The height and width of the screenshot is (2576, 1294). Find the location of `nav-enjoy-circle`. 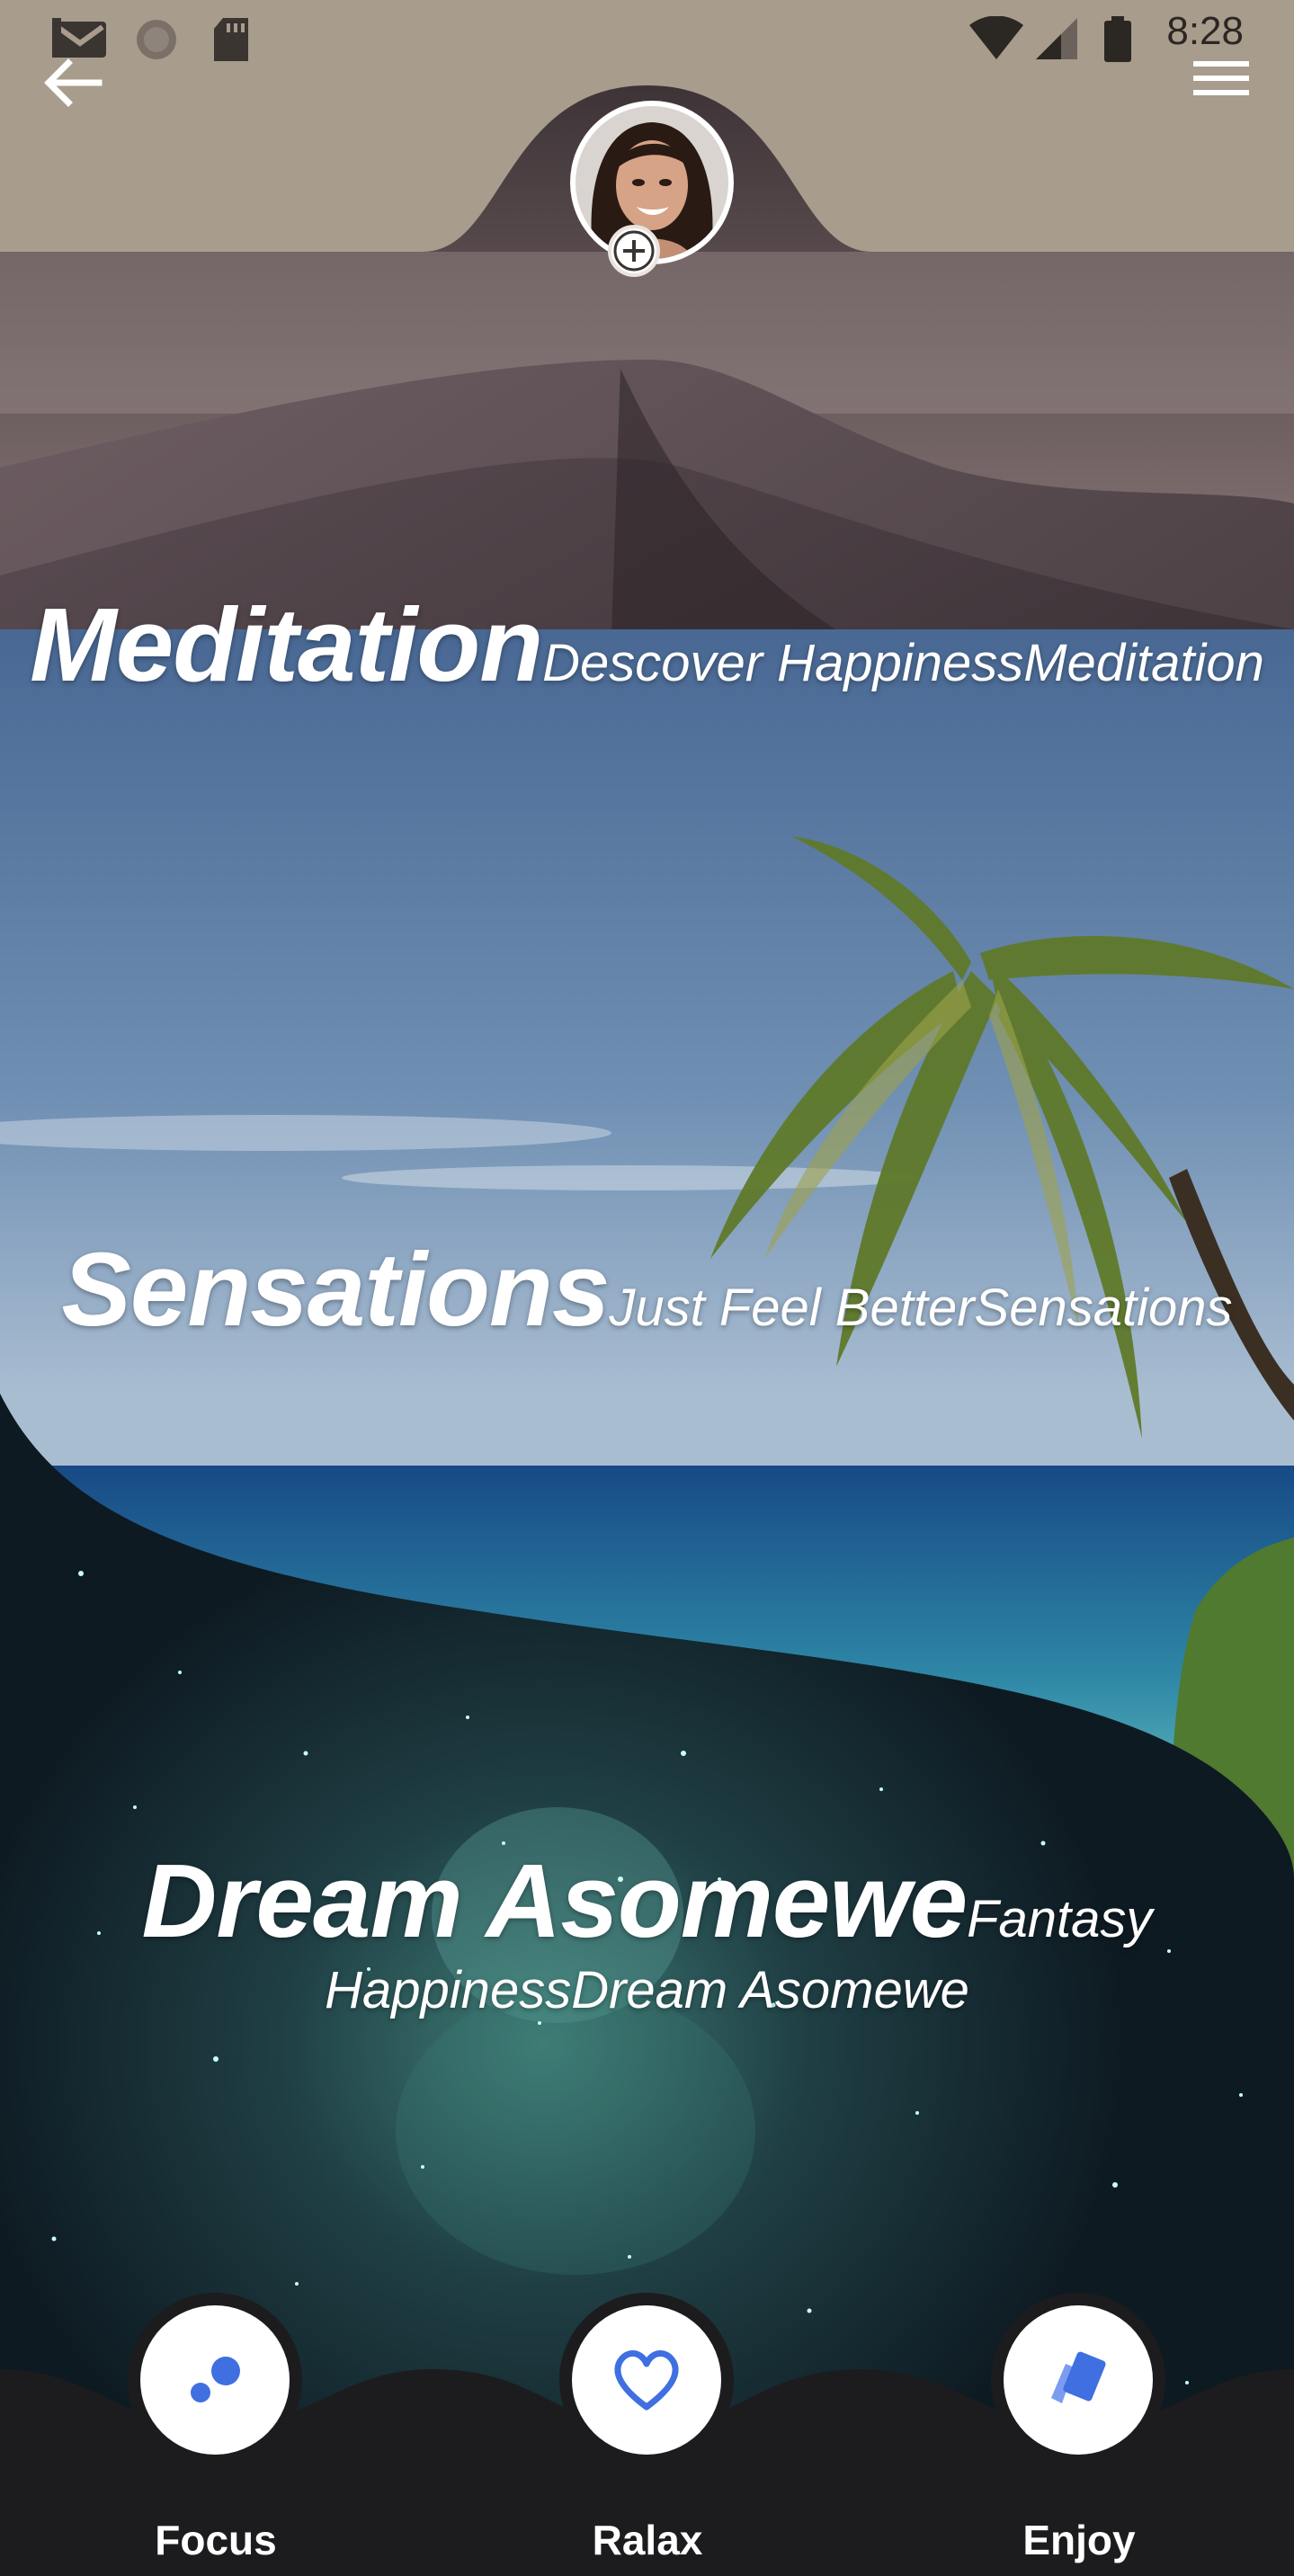

nav-enjoy-circle is located at coordinates (1078, 2380).